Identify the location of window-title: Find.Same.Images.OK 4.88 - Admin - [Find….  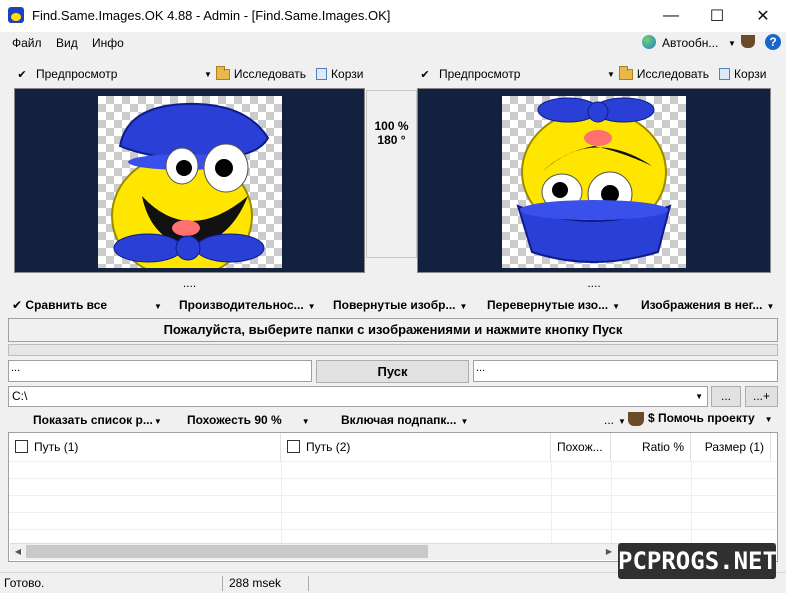
(211, 15).